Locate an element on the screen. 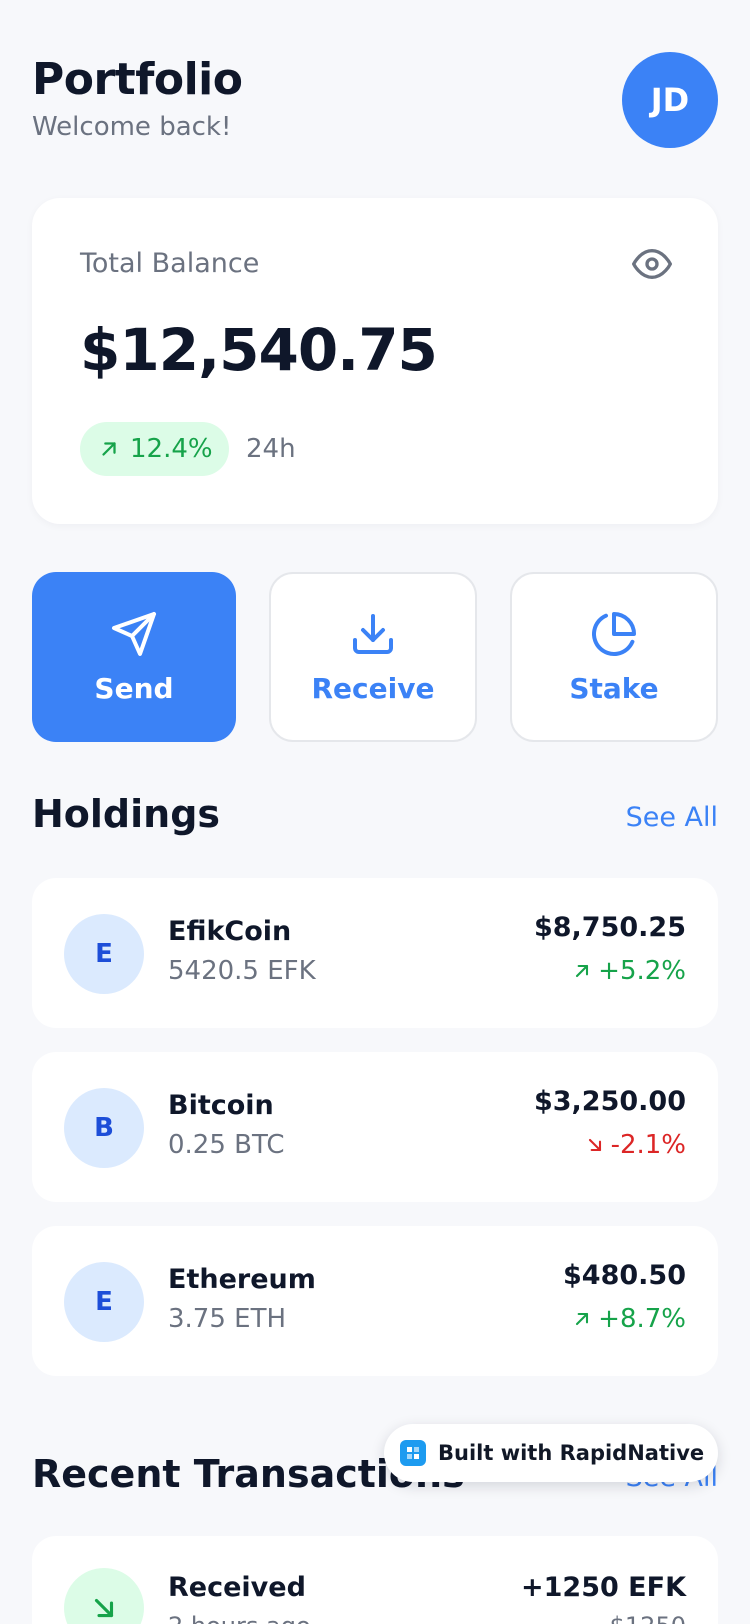 The height and width of the screenshot is (1624, 750). holding-row: E Ethereum 3.75 ETH $480.50 +8.7% is located at coordinates (375, 1301).